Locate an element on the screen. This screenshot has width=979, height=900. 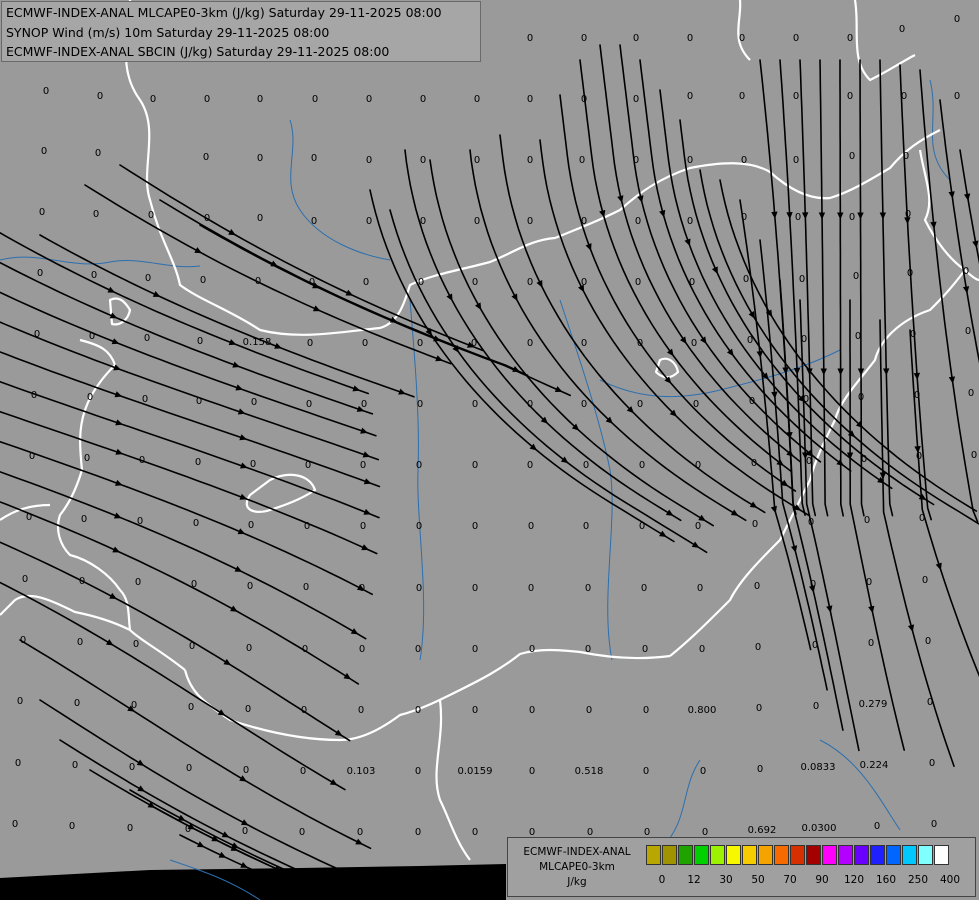
cin-value: 0.158 is located at coordinates (257, 342).